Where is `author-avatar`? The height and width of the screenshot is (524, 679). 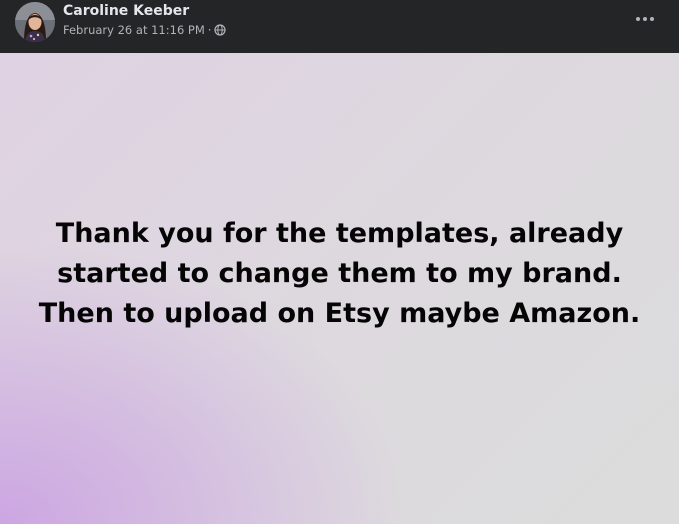 author-avatar is located at coordinates (35, 22).